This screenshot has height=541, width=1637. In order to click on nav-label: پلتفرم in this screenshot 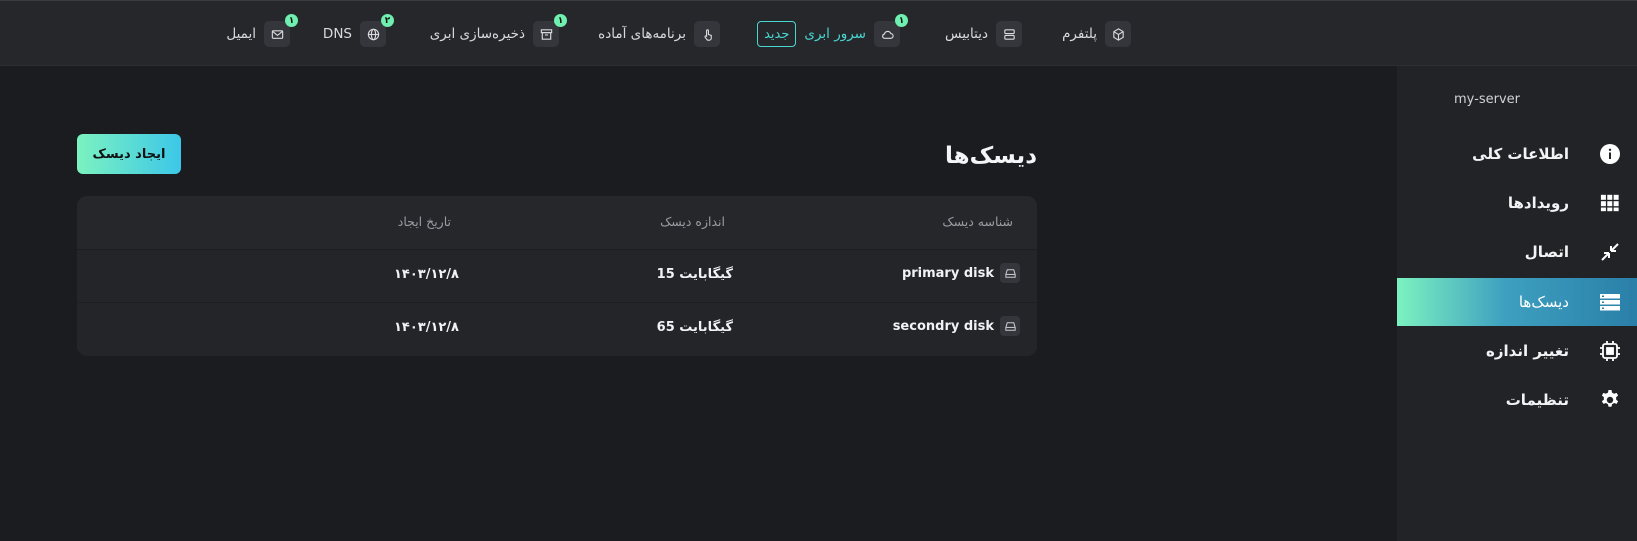, I will do `click(1079, 34)`.